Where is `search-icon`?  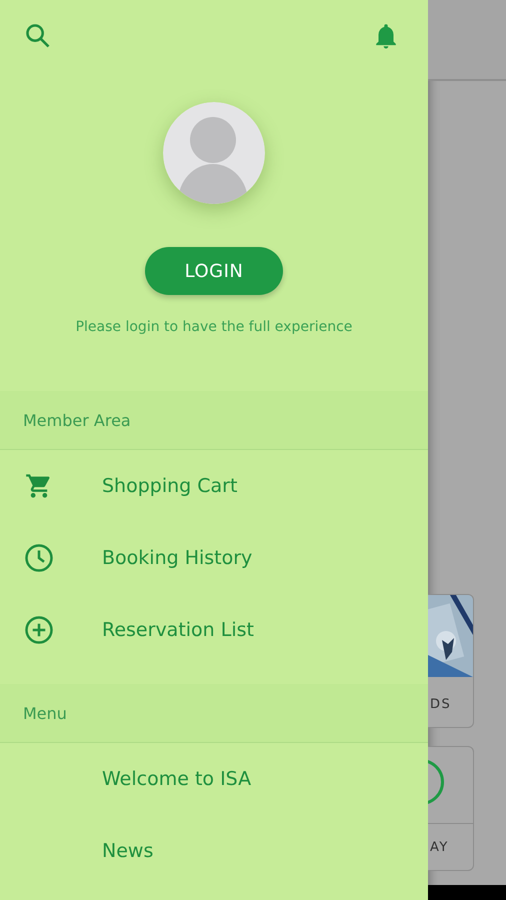 search-icon is located at coordinates (38, 36).